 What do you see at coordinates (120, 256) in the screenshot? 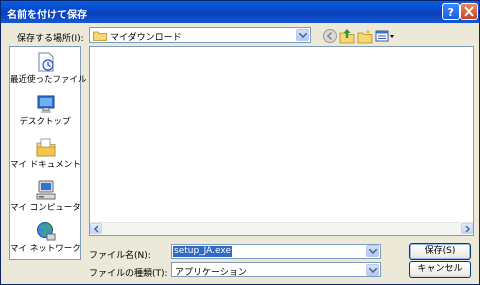
I see `filename-label: ファイル名(N):` at bounding box center [120, 256].